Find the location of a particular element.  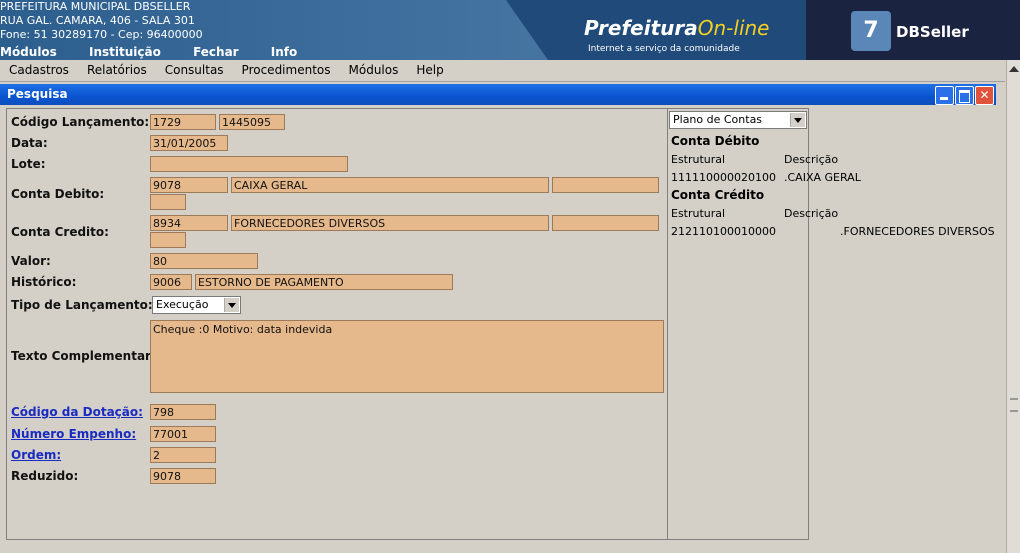

credito-descricao-value: .FORNECEDORES DIVERSOS is located at coordinates (917, 231).